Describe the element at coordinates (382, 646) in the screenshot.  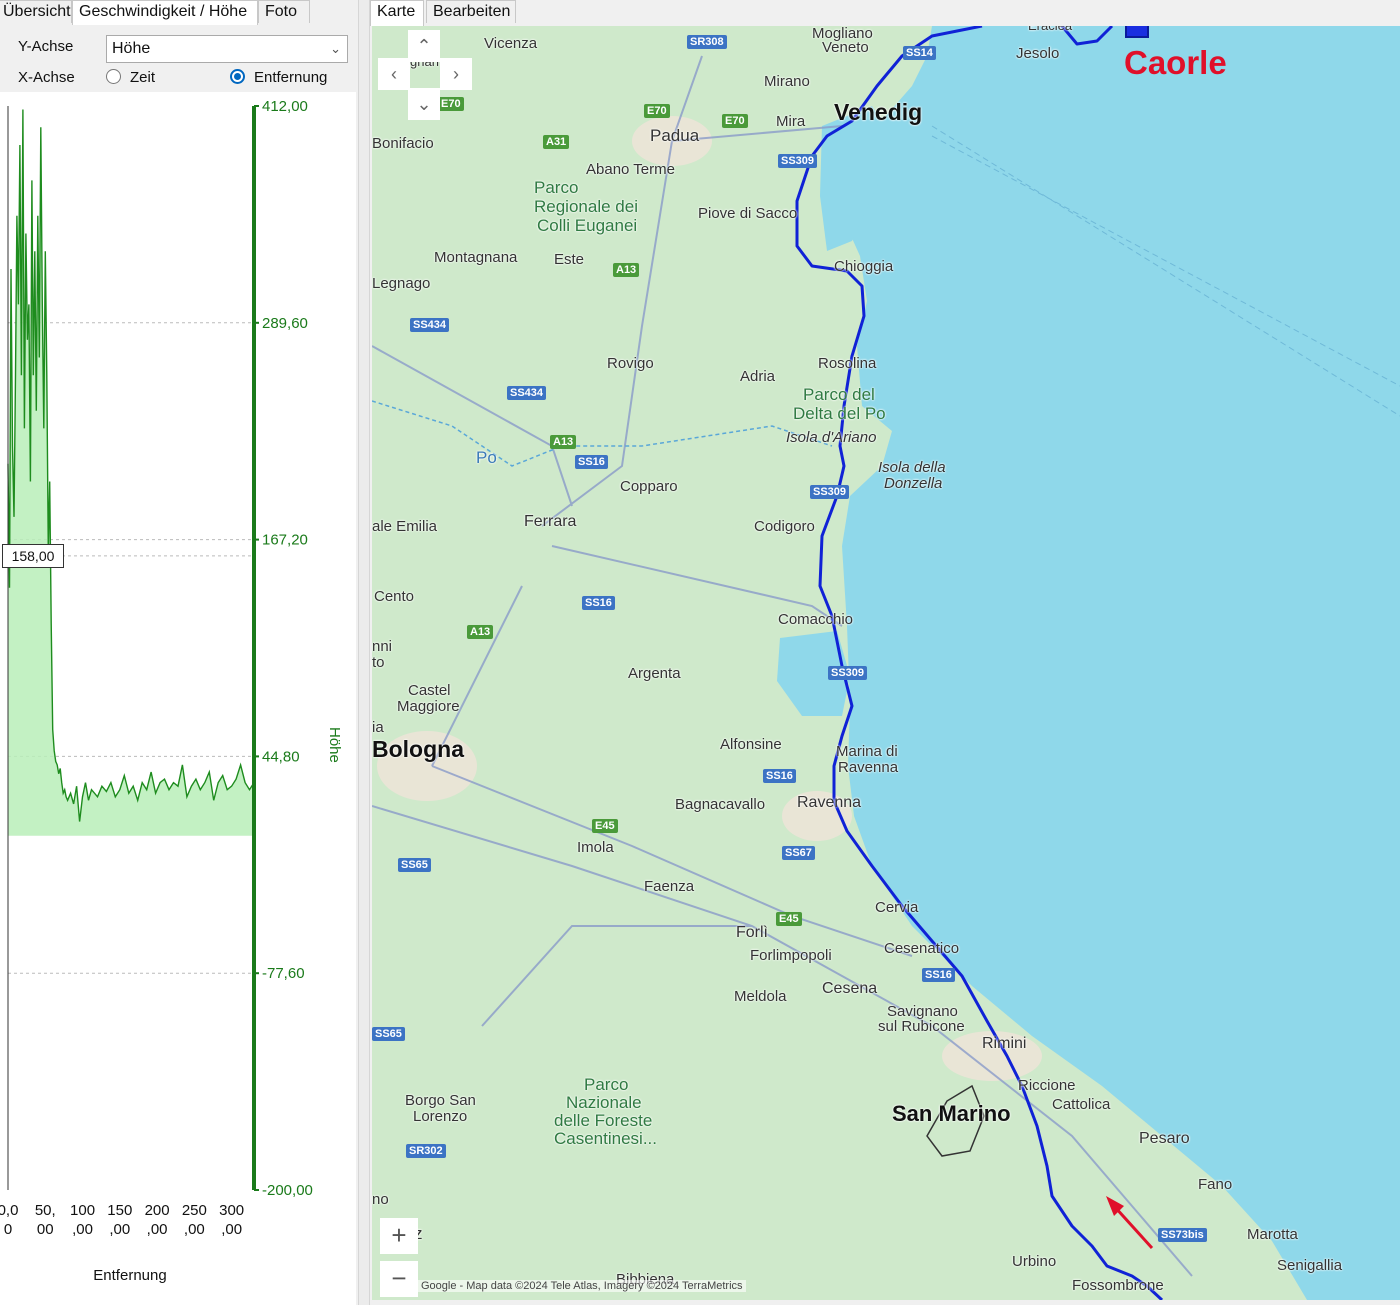
I see `place-nni: nni` at that location.